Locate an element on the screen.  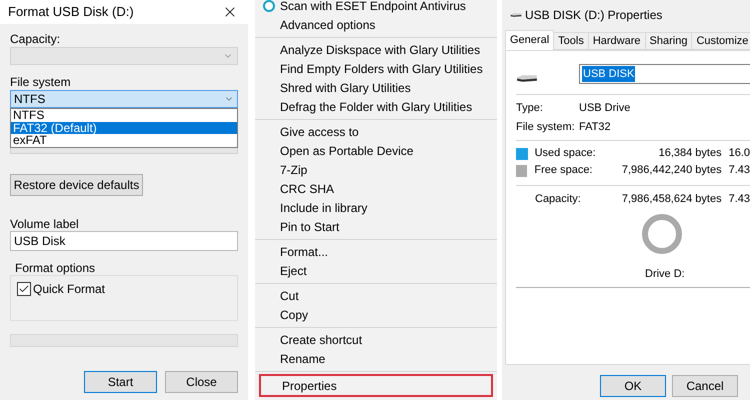
capacity-label: Capacity: is located at coordinates (558, 200).